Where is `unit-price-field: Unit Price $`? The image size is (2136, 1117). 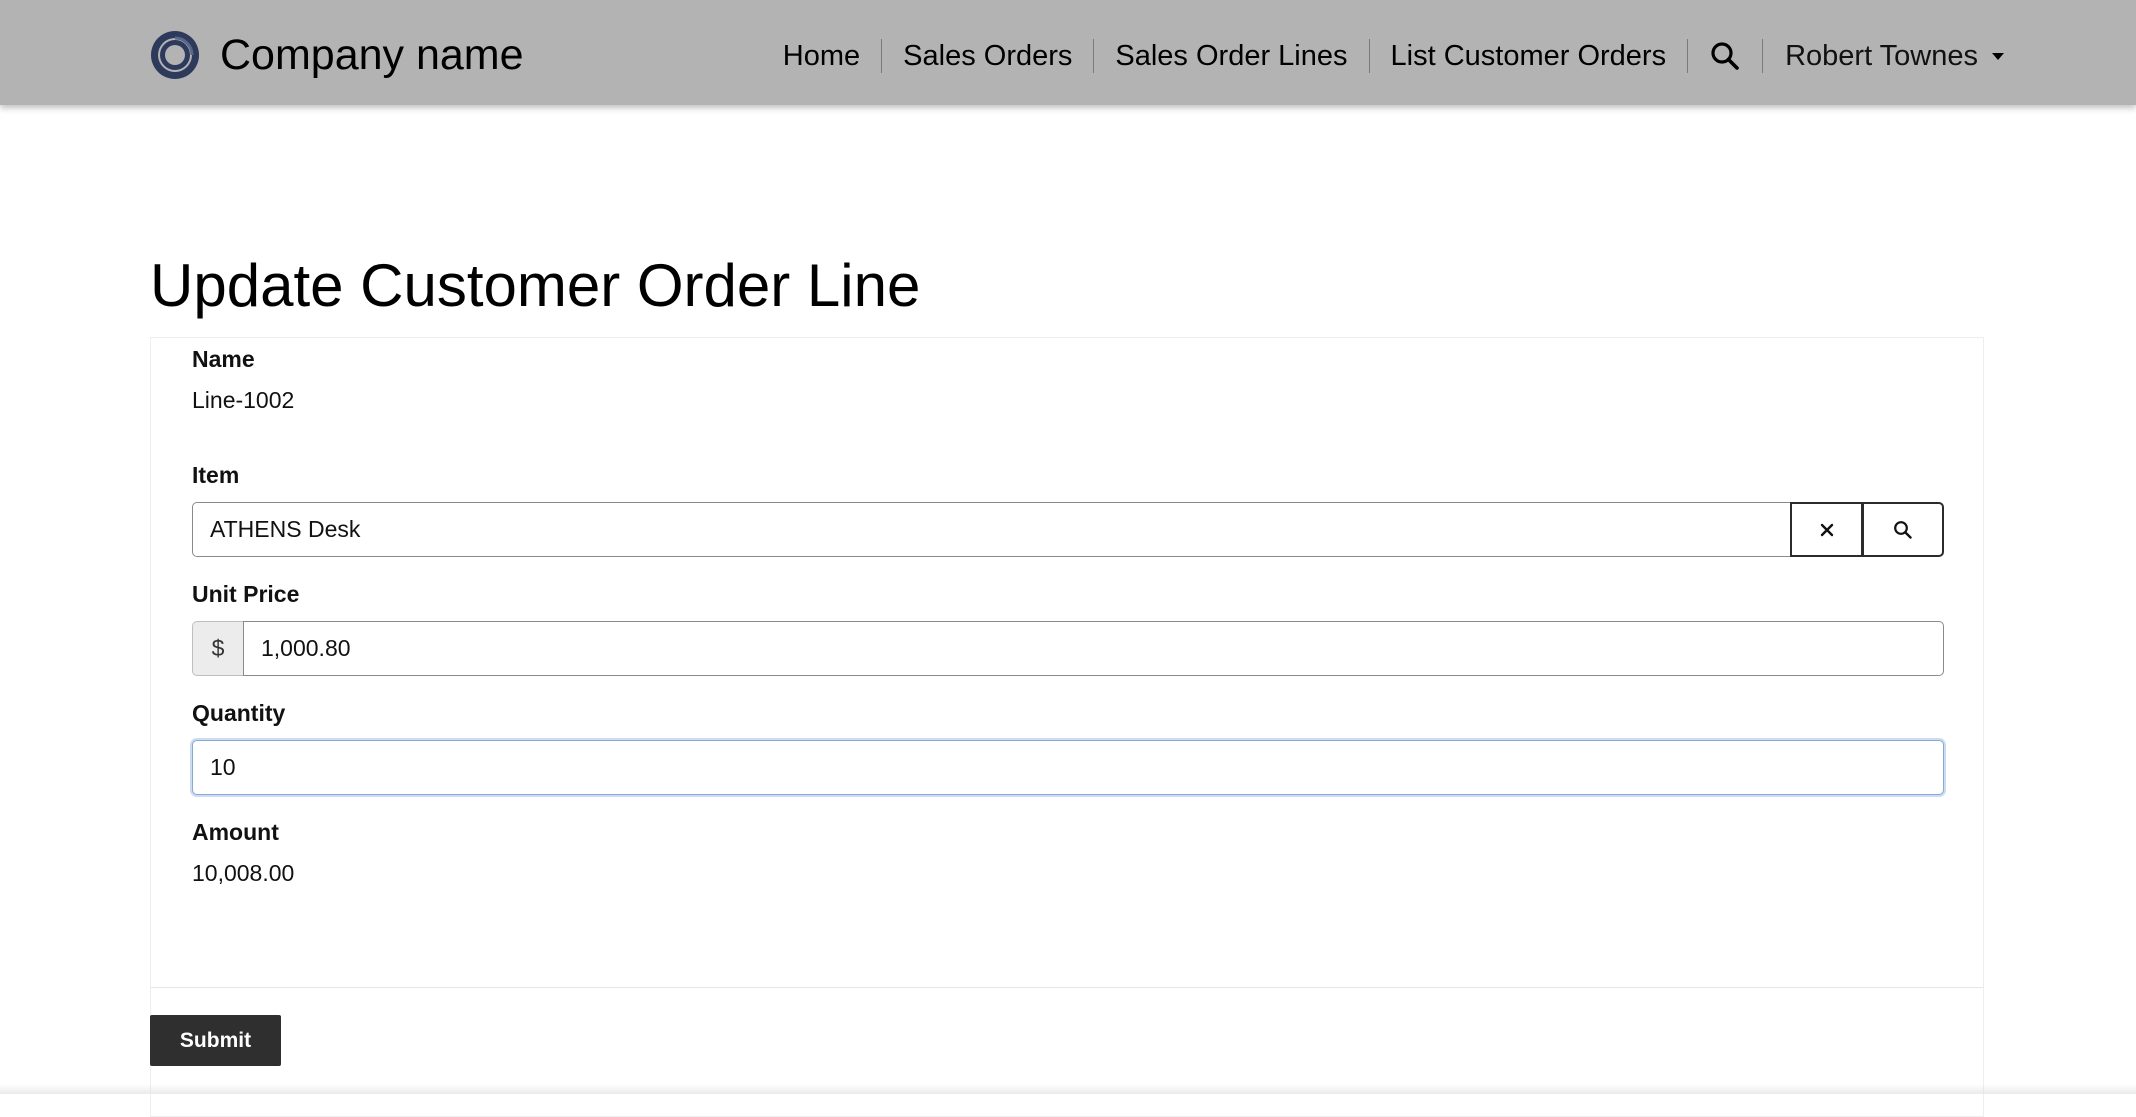
unit-price-field: Unit Price $ is located at coordinates (1068, 629).